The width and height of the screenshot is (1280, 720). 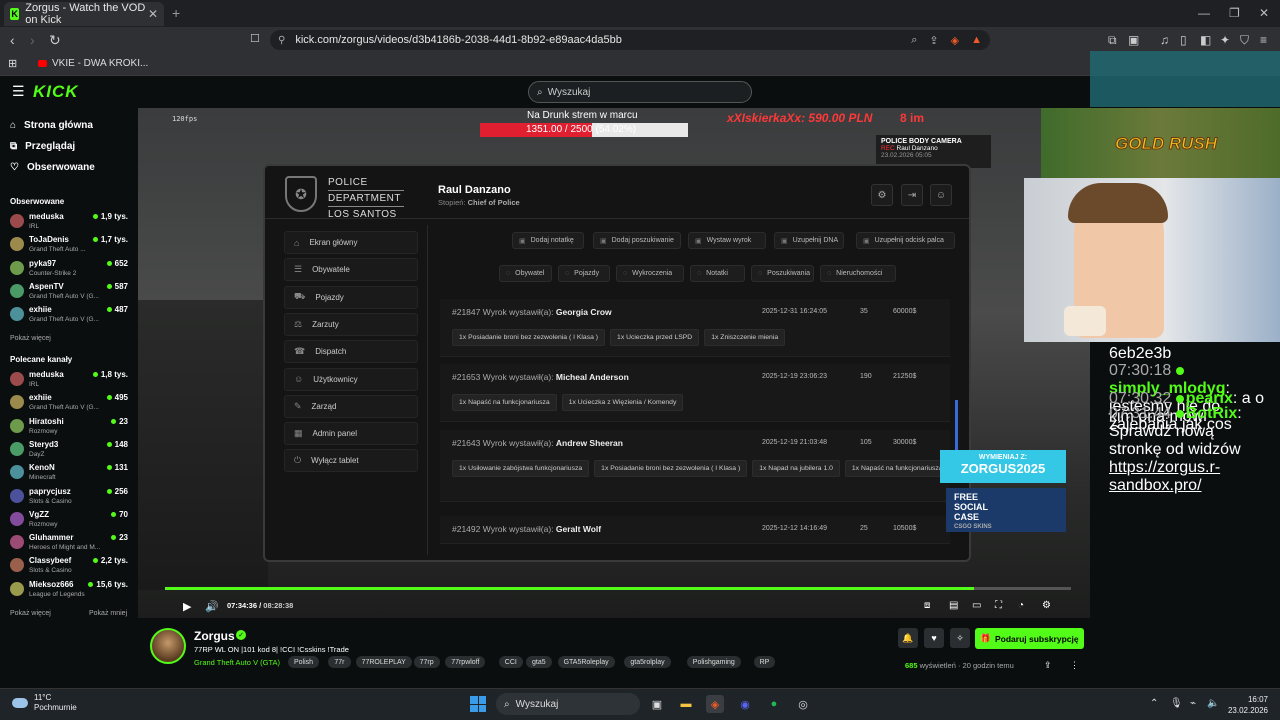 I want to click on tablet-action-button: ▣ Wystaw wyrok, so click(x=727, y=240).